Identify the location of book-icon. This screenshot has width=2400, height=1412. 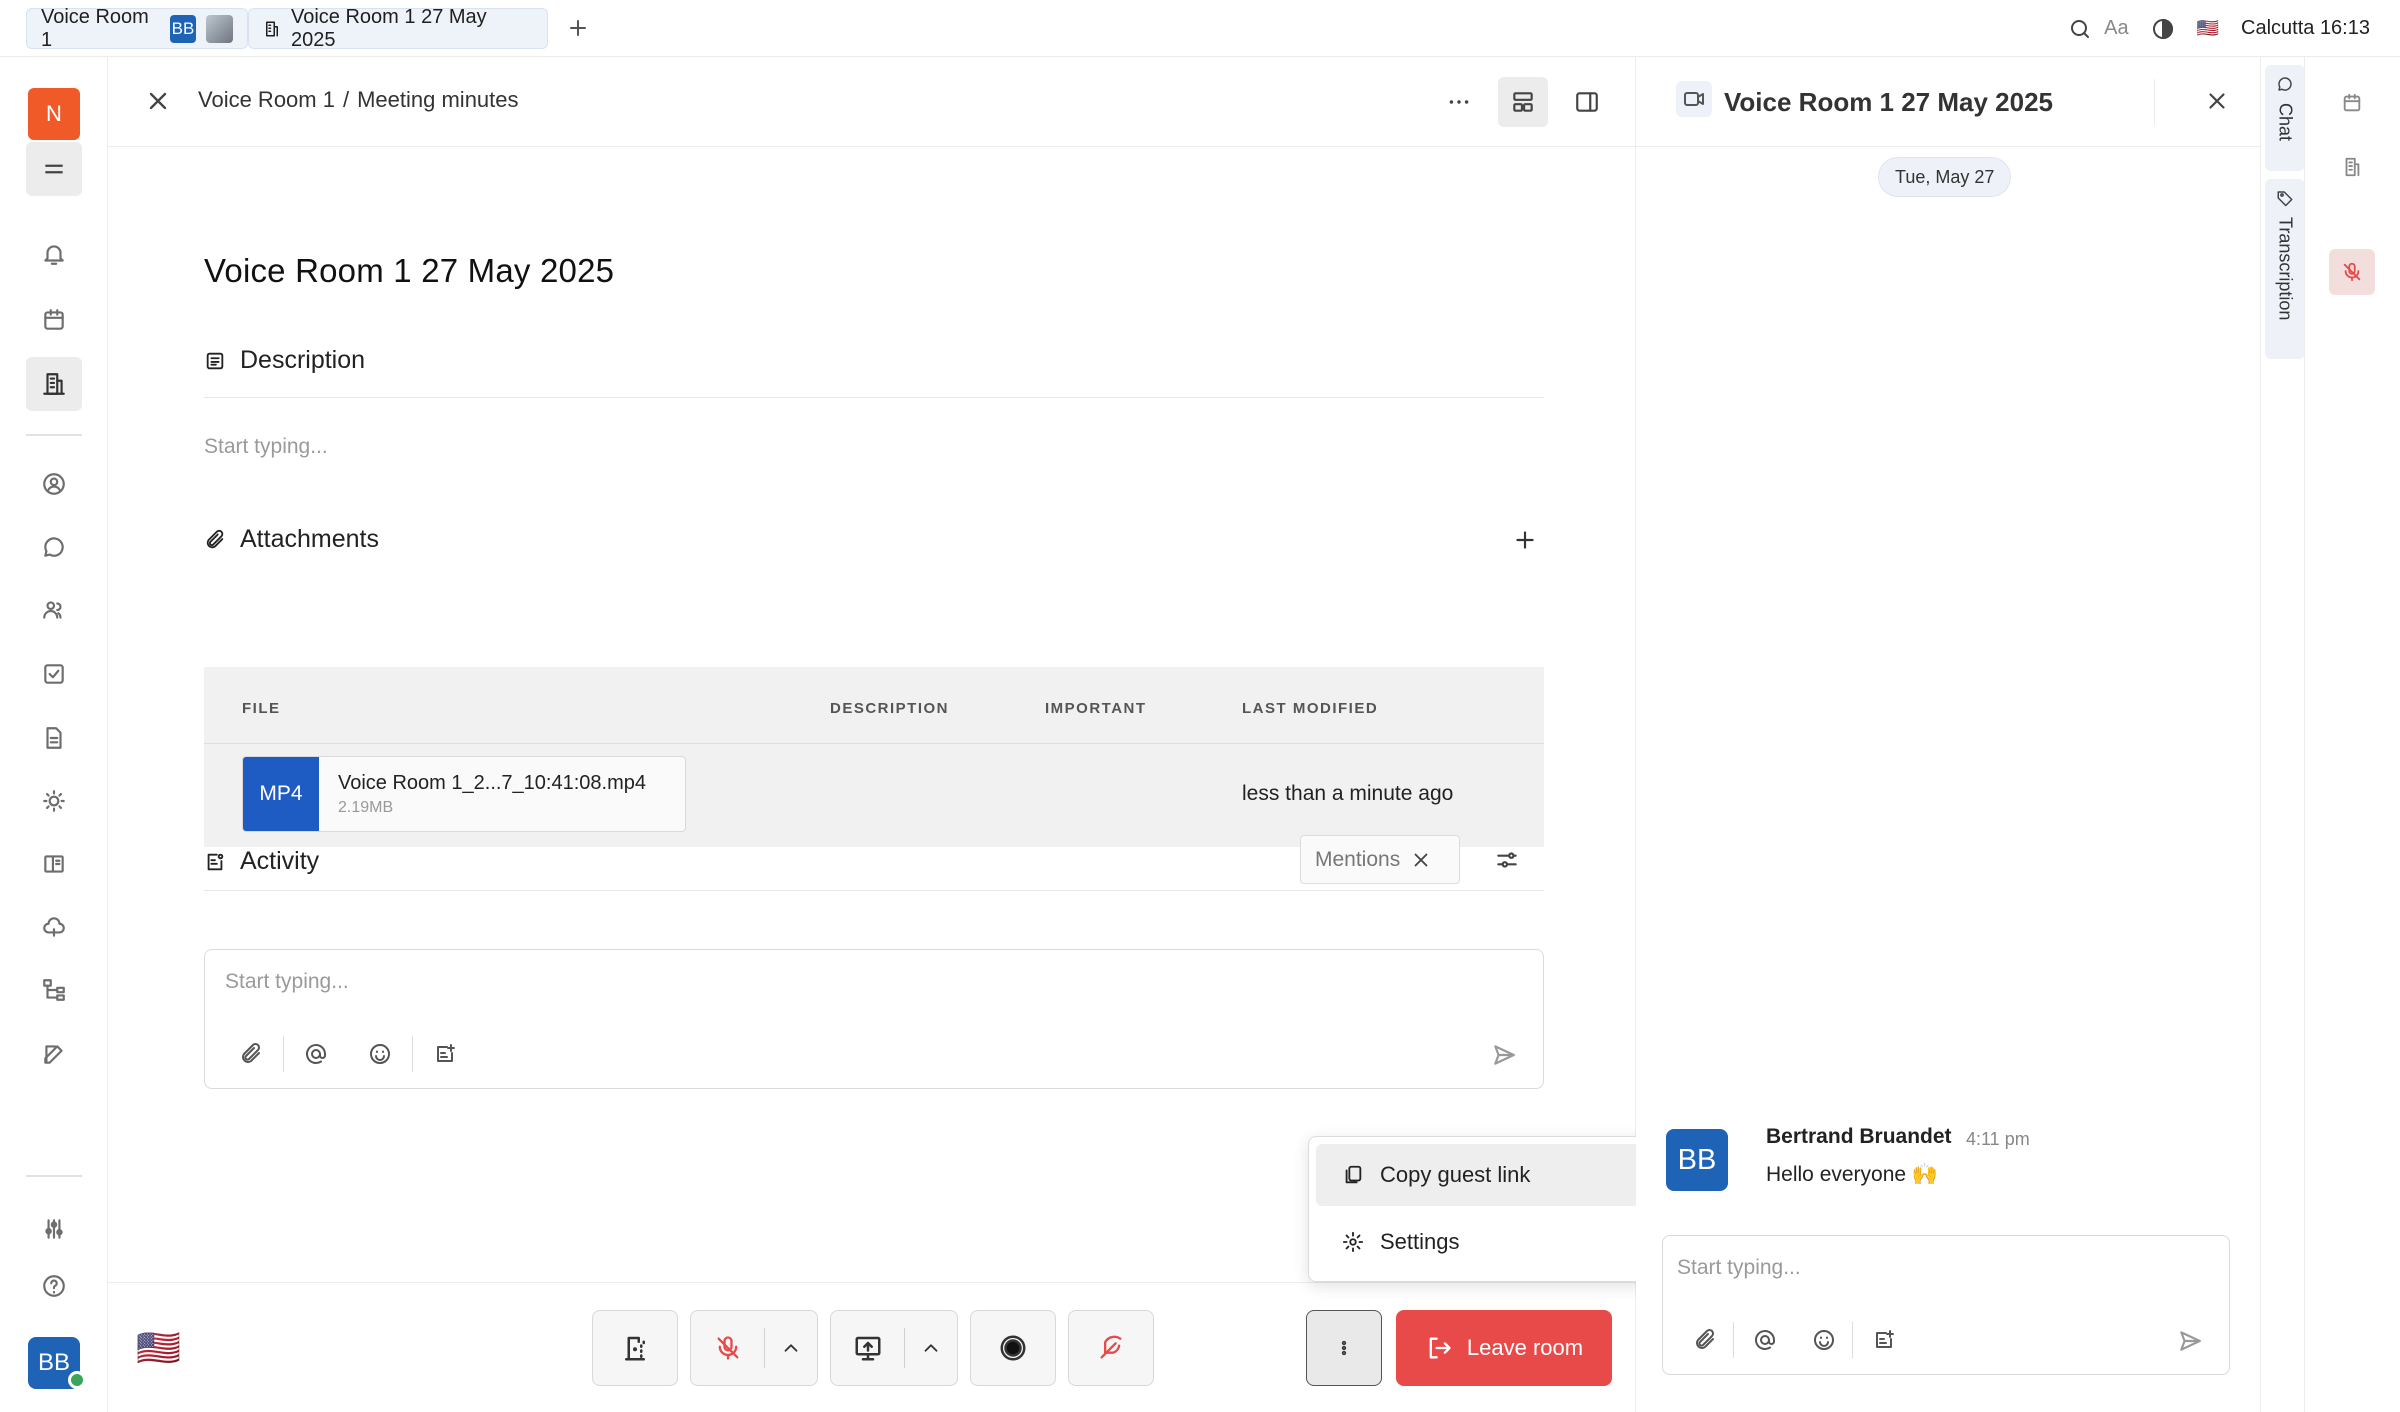
(54, 864).